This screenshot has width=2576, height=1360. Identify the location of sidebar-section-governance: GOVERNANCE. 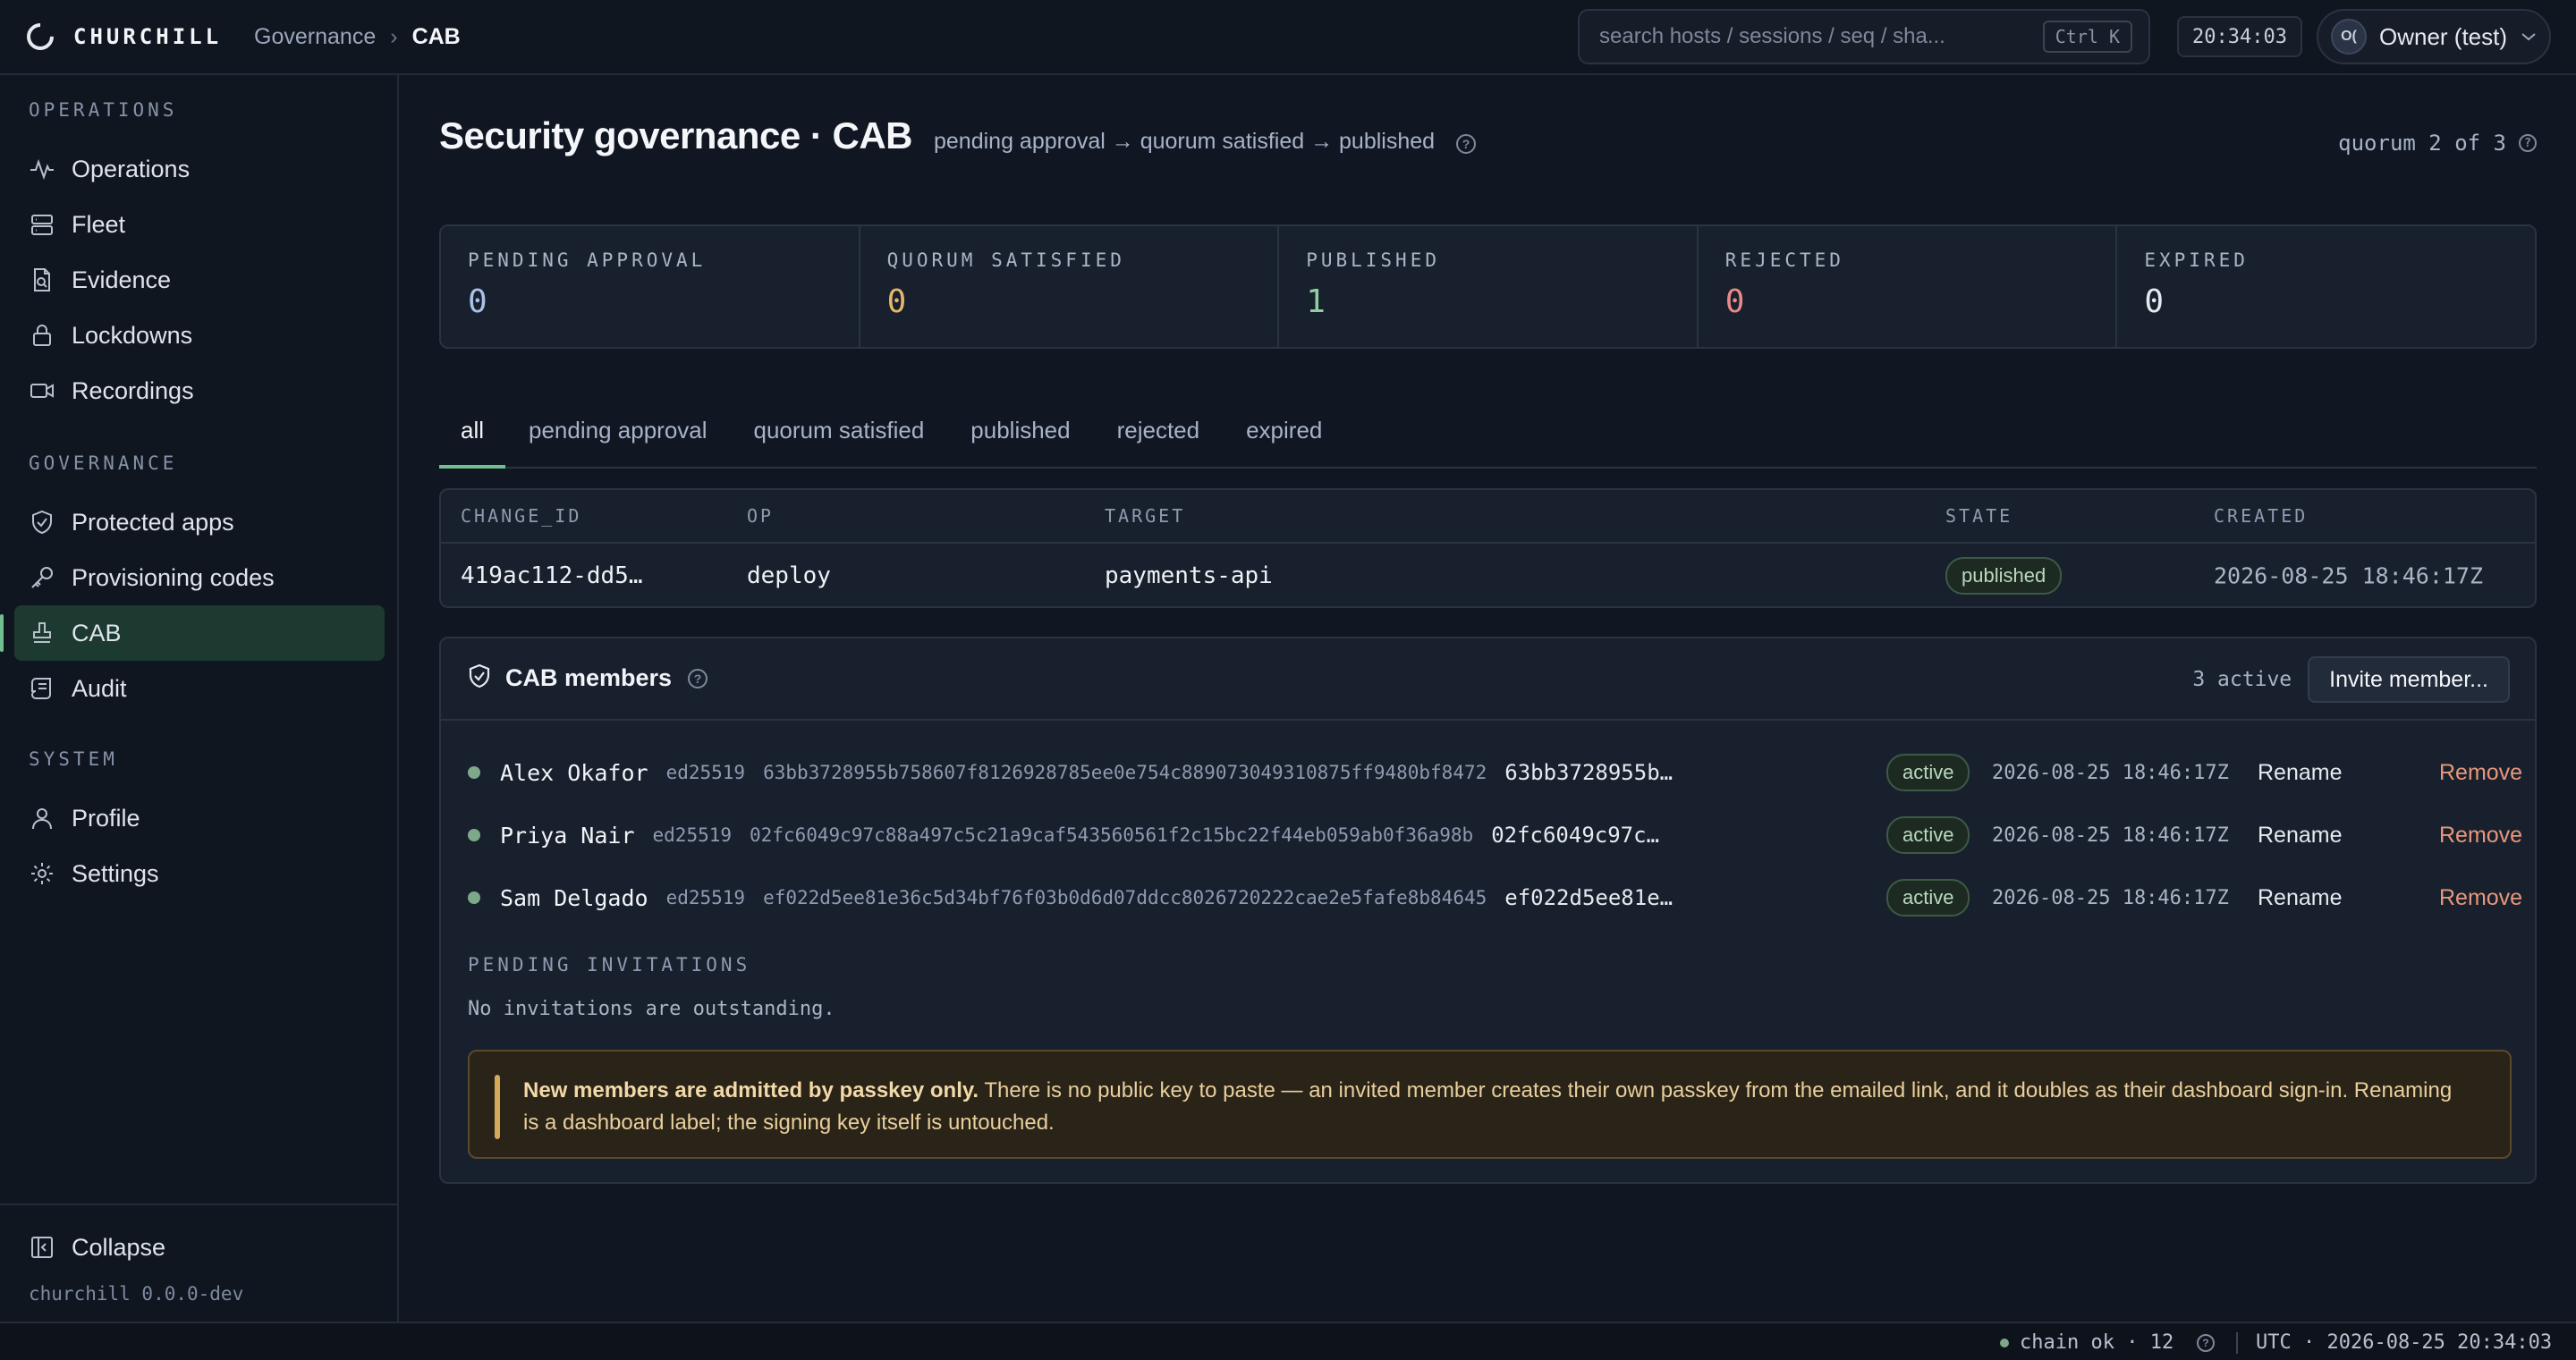
(103, 463).